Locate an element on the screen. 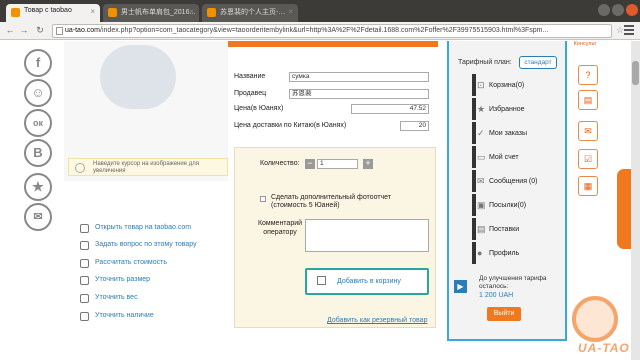 Image resolution: width=640 pixels, height=360 pixels. menu-item-account: ▭ Мой счет is located at coordinates (507, 158).